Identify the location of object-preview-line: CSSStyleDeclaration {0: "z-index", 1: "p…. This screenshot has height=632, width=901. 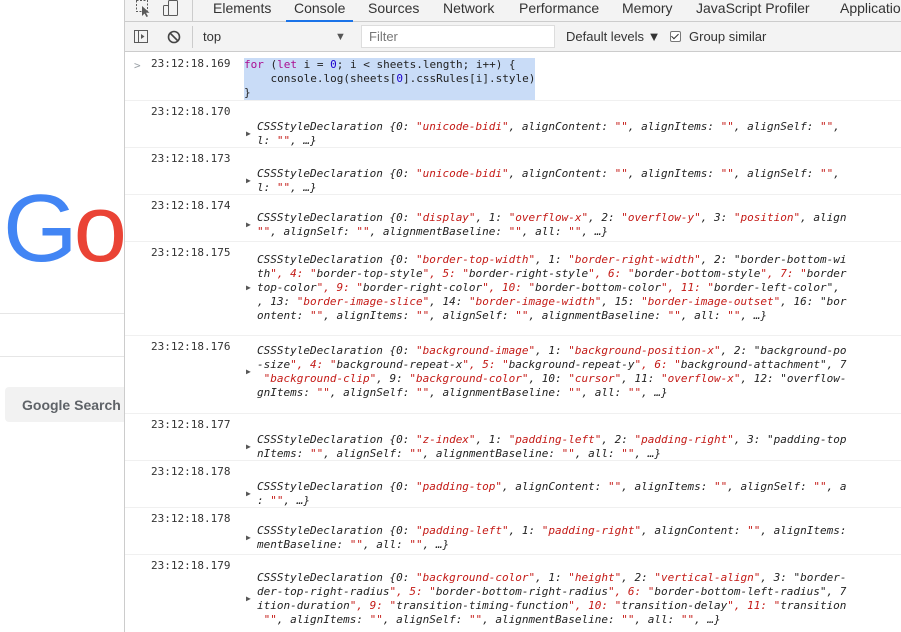
(552, 439).